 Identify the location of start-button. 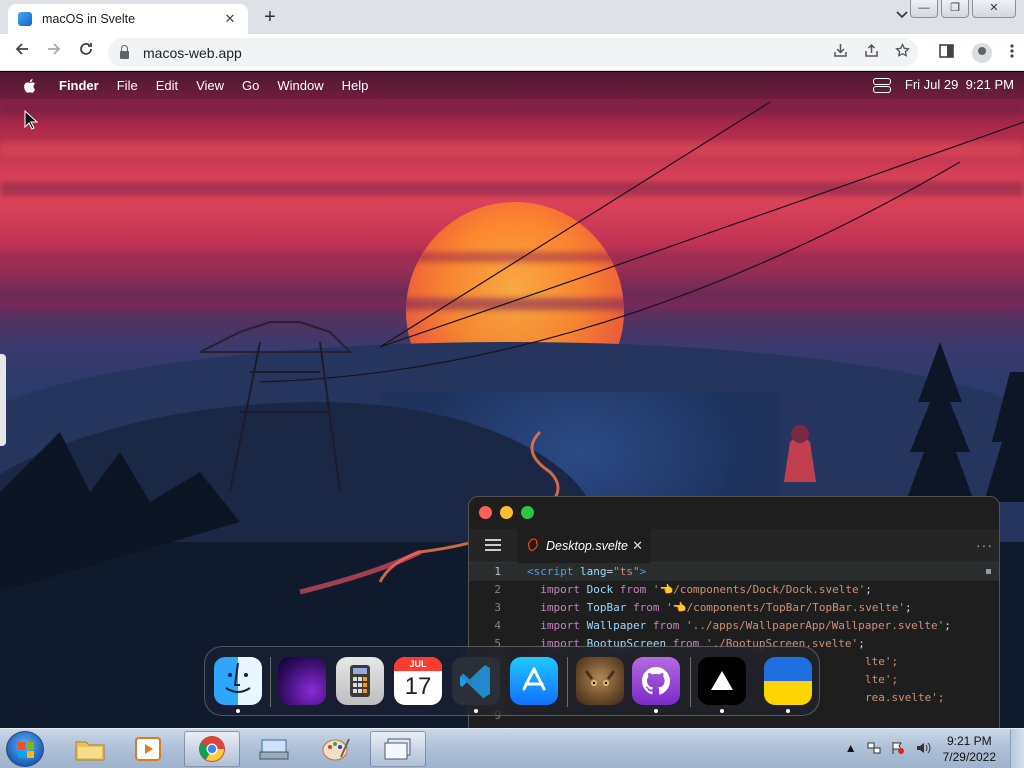
(25, 749).